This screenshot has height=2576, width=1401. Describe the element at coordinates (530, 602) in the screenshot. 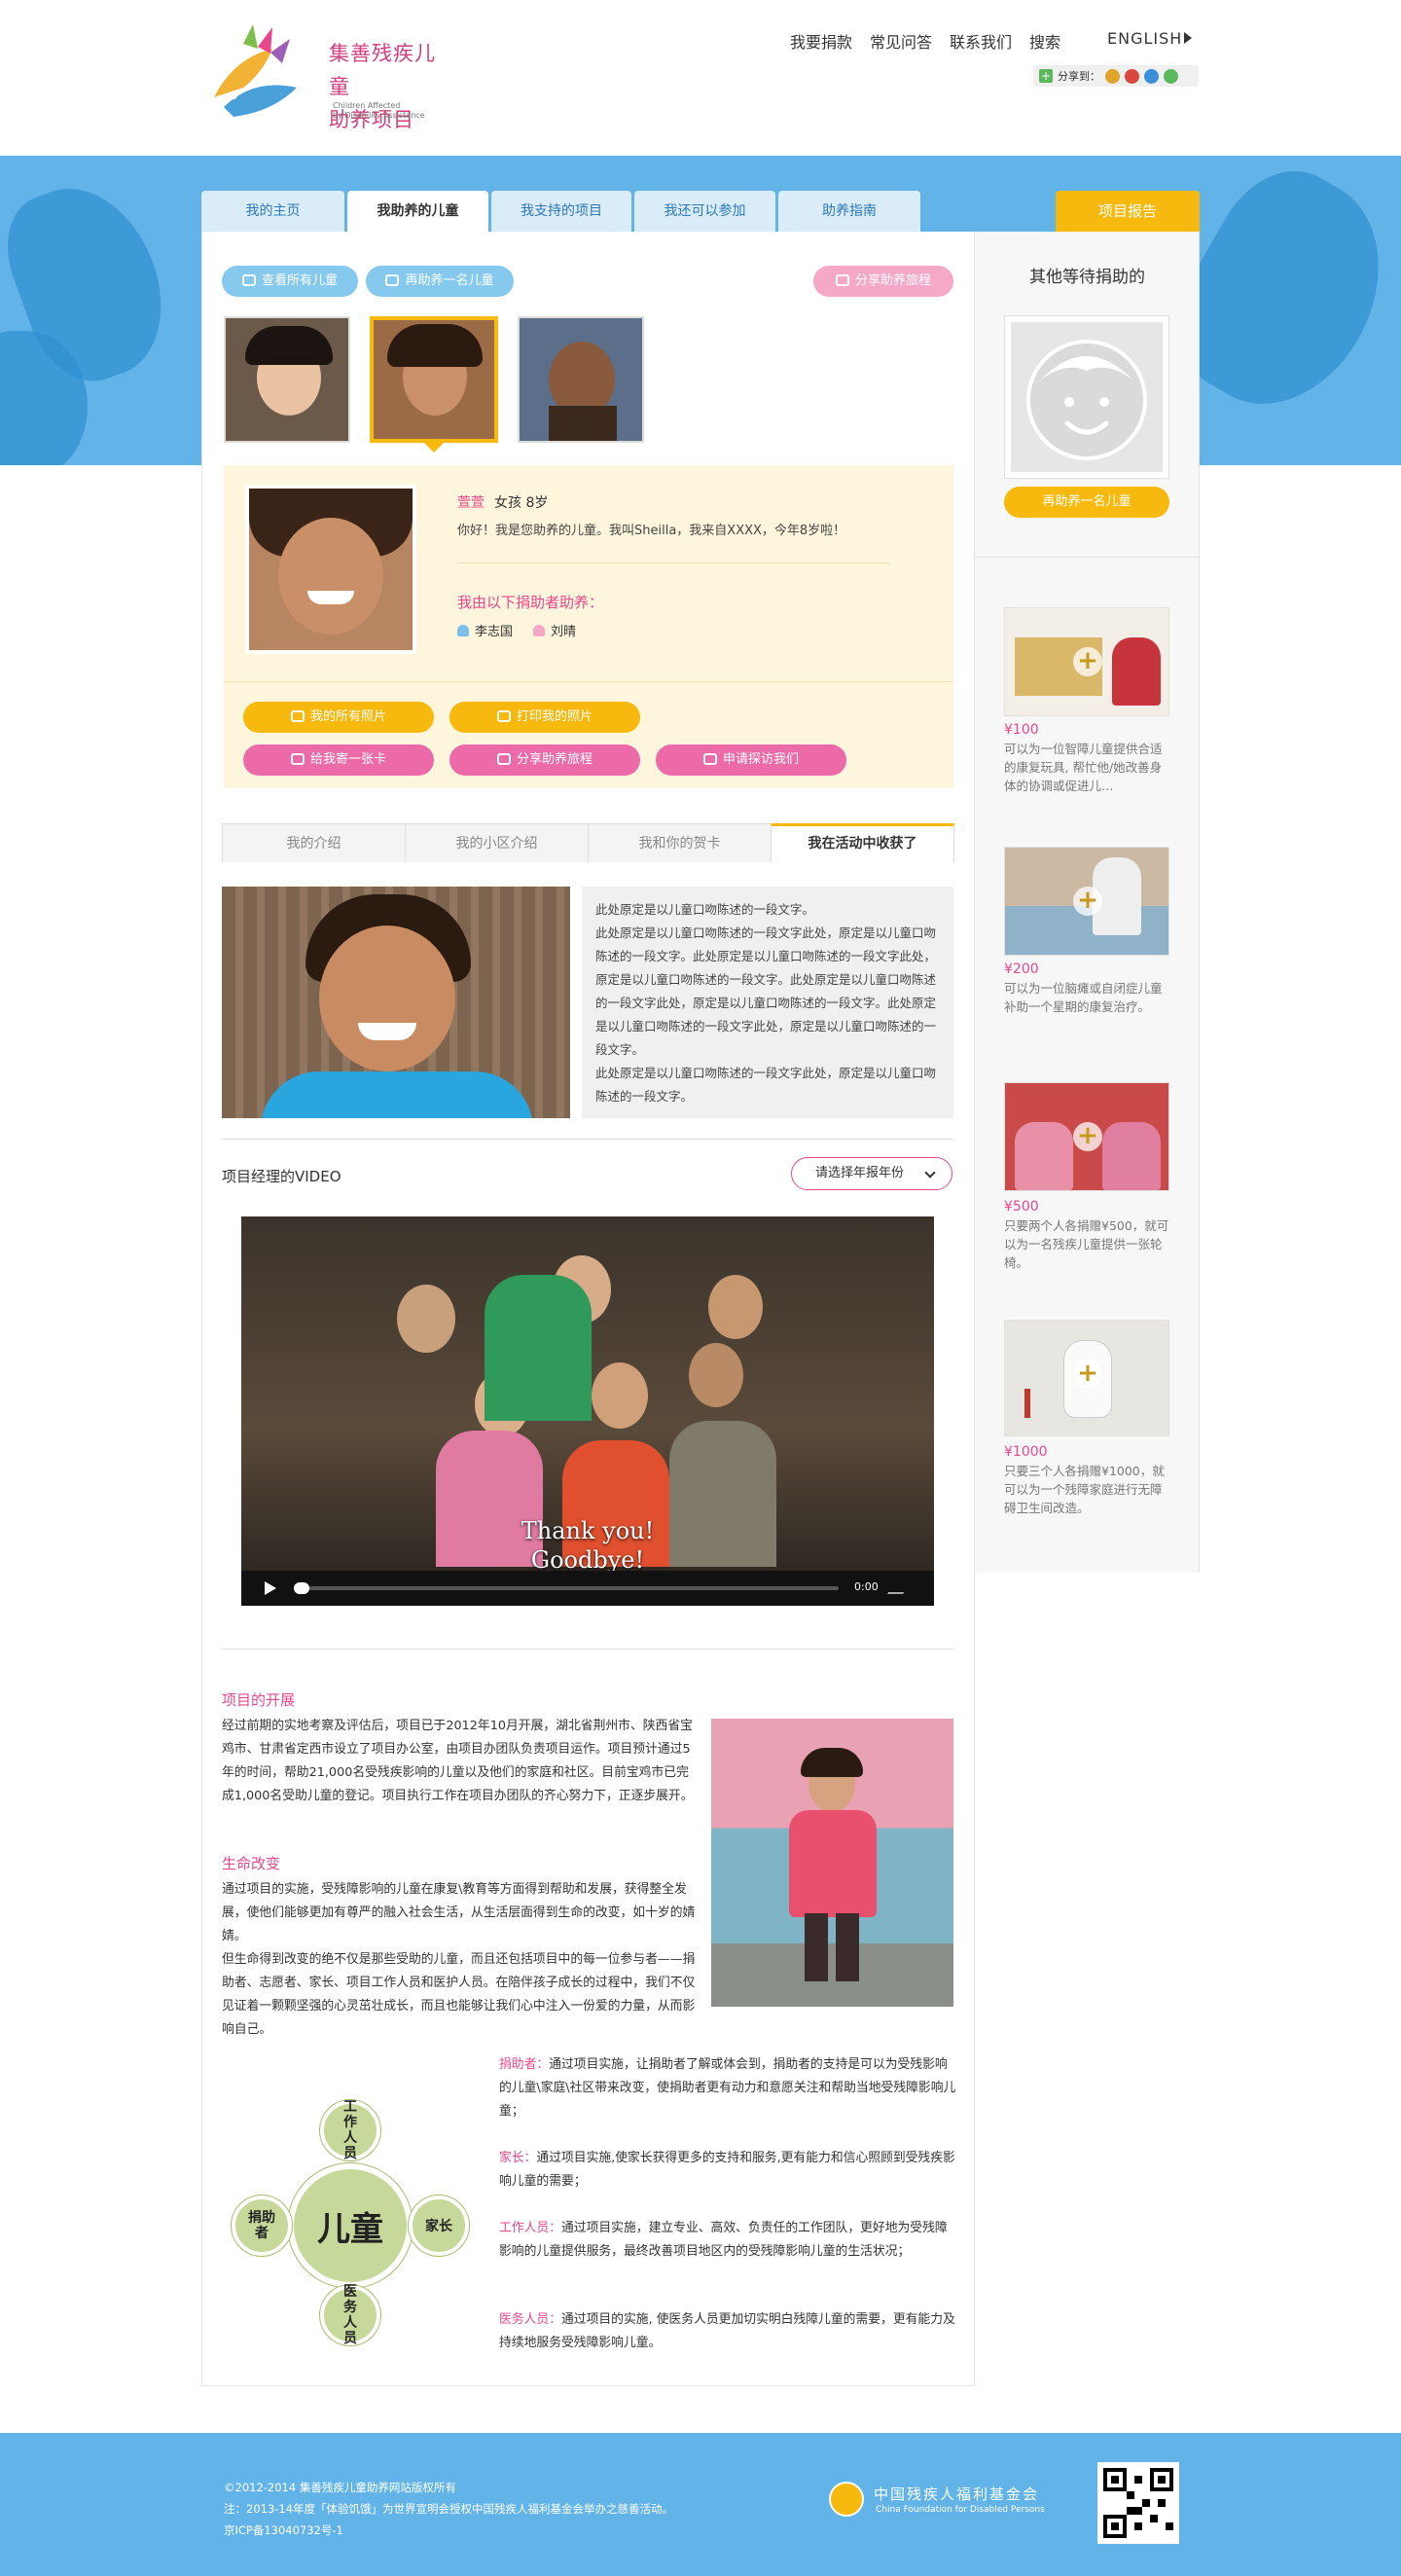

I see `sponsors-title: 我由以下捐助者助养：` at that location.